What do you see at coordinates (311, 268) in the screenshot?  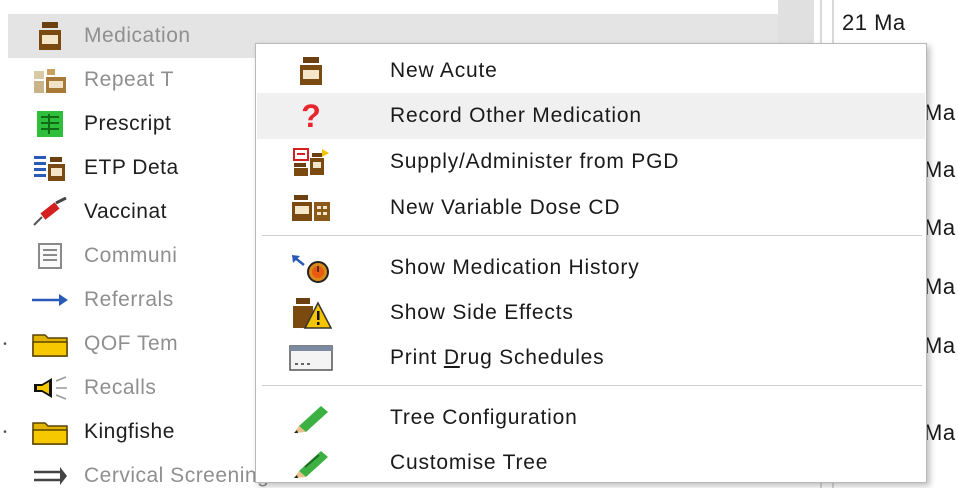 I see `history-clock-icon` at bounding box center [311, 268].